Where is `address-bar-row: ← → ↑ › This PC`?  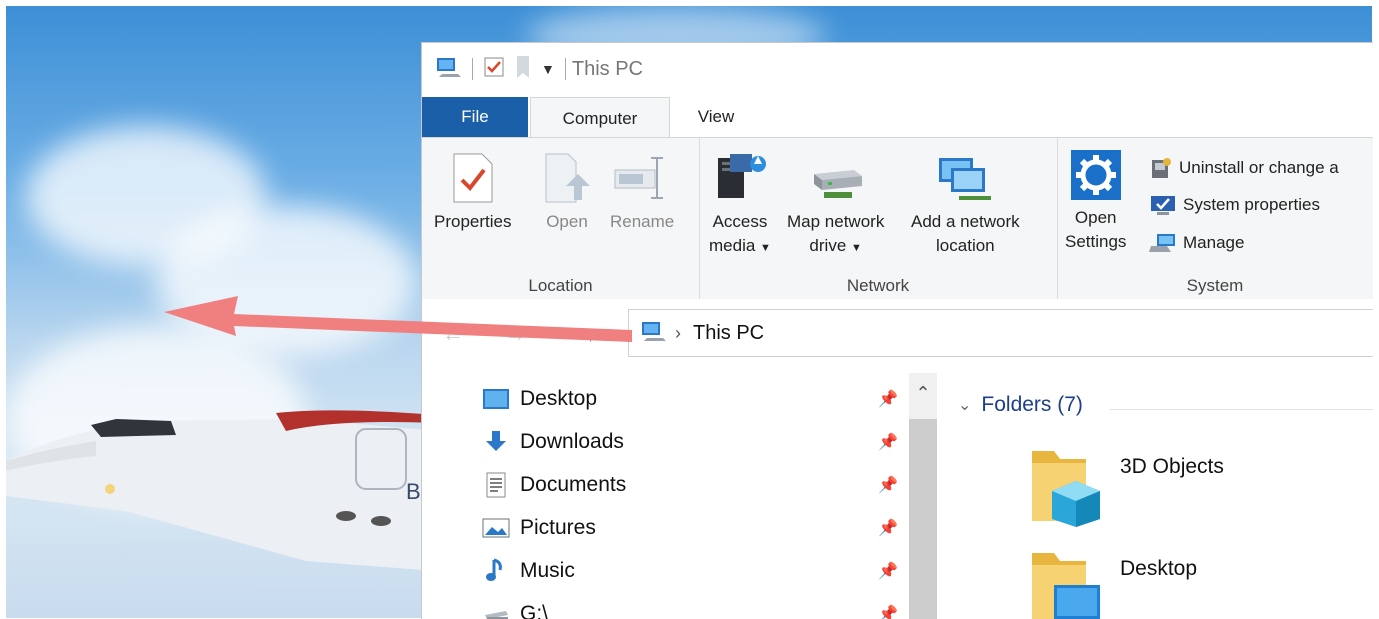 address-bar-row: ← → ↑ › This PC is located at coordinates (897, 333).